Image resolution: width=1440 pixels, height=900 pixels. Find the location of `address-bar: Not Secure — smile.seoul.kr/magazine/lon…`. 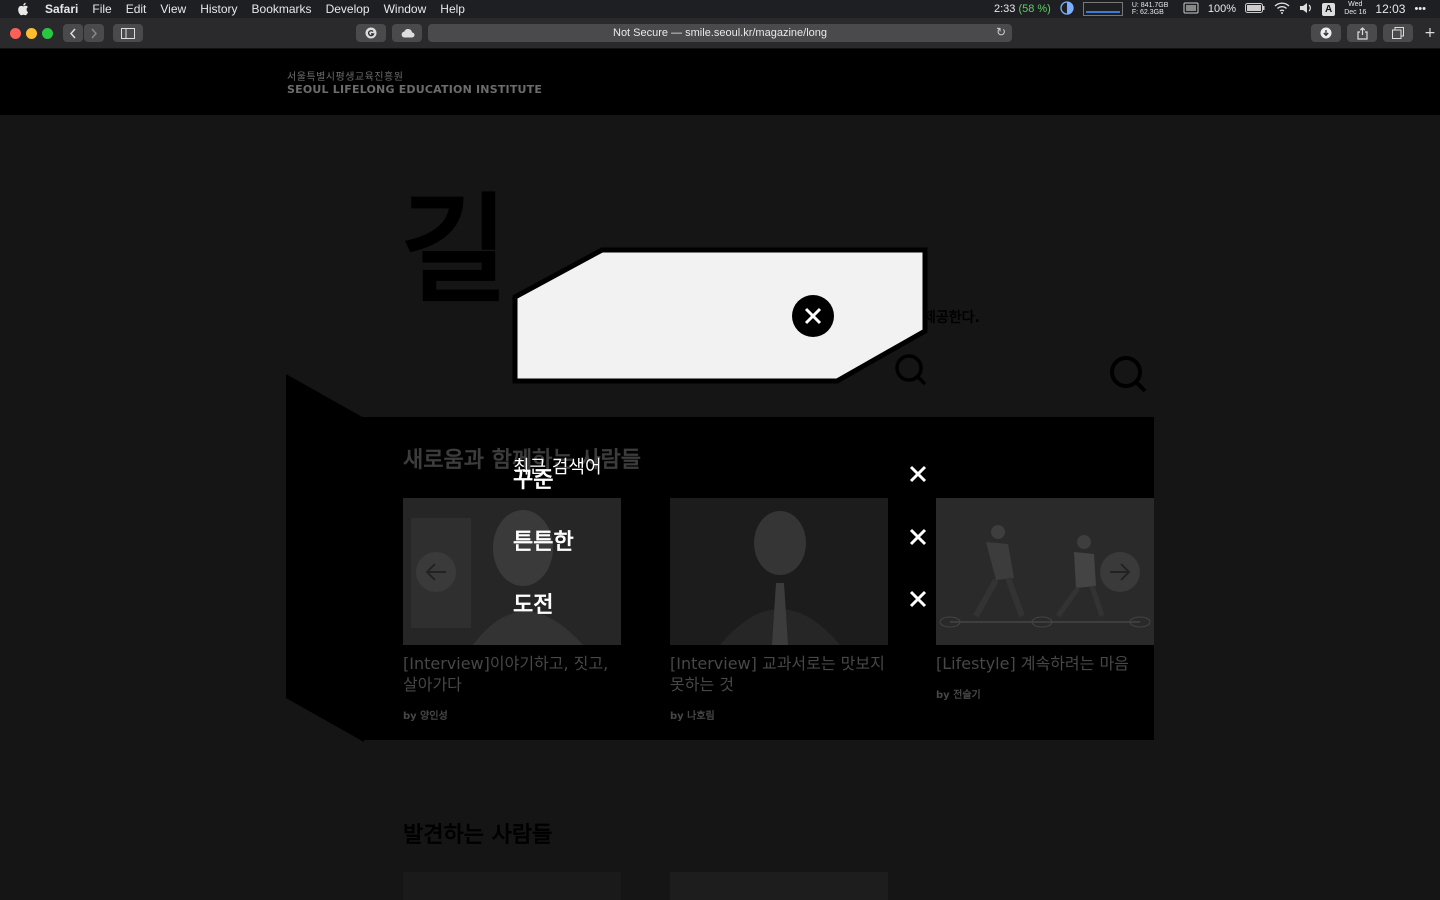

address-bar: Not Secure — smile.seoul.kr/magazine/lon… is located at coordinates (720, 33).